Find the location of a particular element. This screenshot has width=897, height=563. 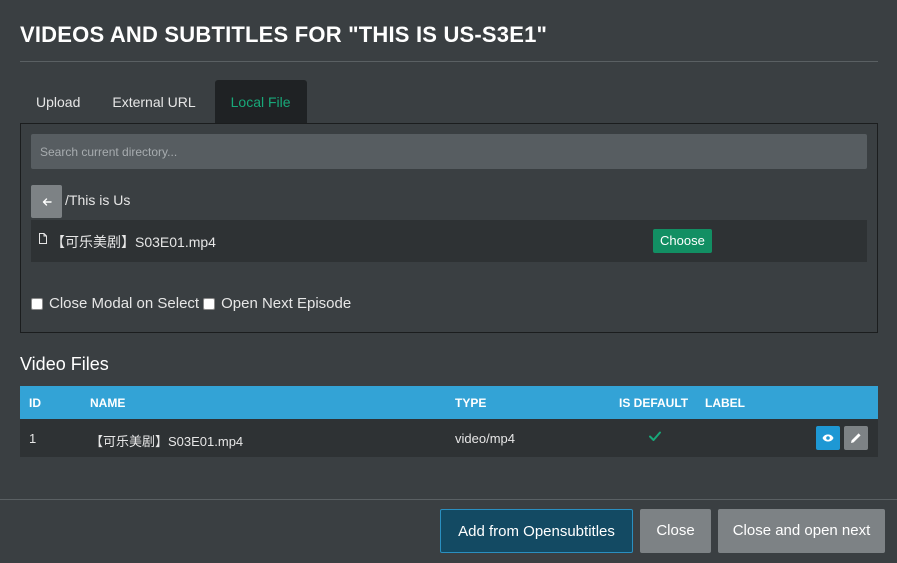

tab-upload: Upload is located at coordinates (58, 102).